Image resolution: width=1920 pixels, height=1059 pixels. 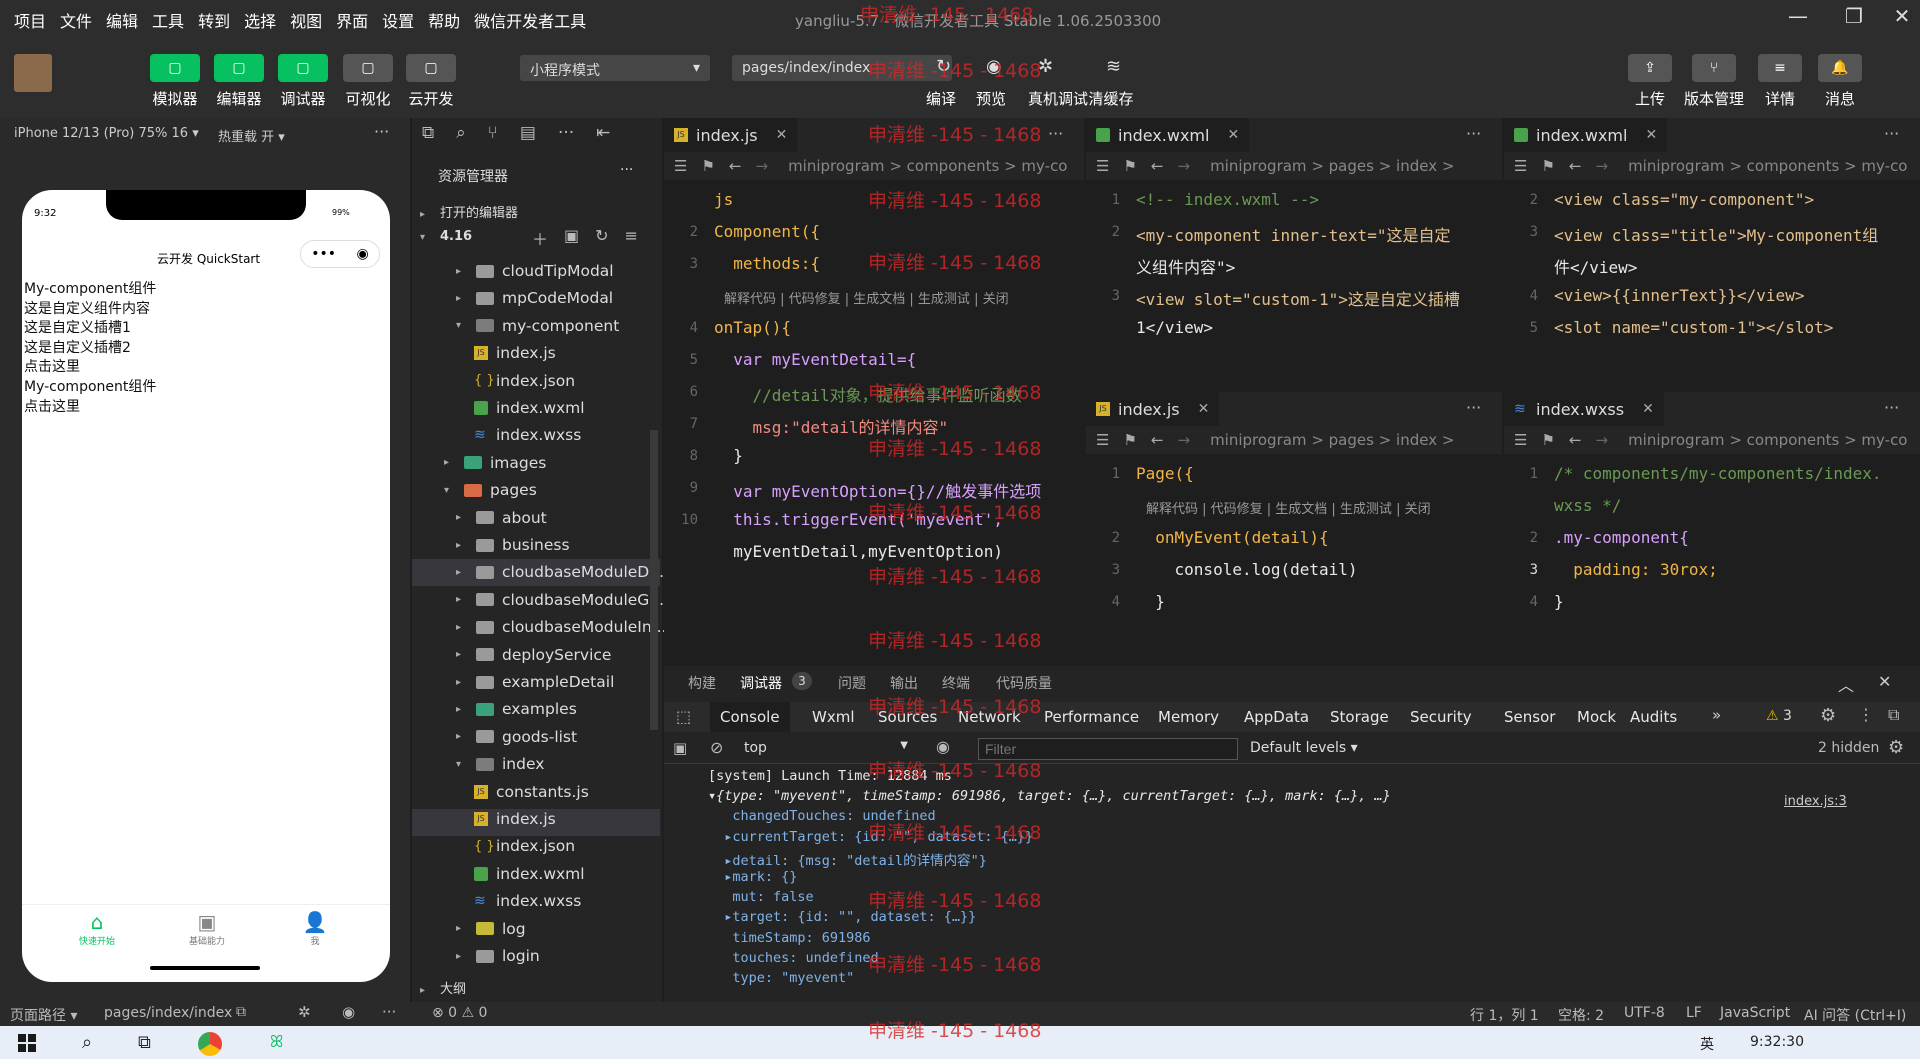 I want to click on chrome-icon, so click(x=210, y=1044).